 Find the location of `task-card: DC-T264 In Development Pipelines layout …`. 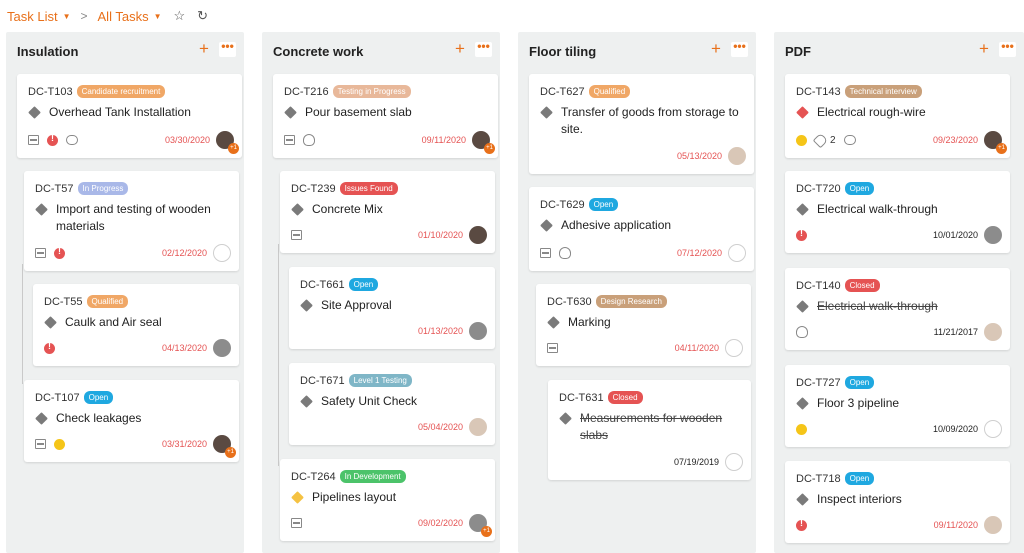

task-card: DC-T264 In Development Pipelines layout … is located at coordinates (387, 500).